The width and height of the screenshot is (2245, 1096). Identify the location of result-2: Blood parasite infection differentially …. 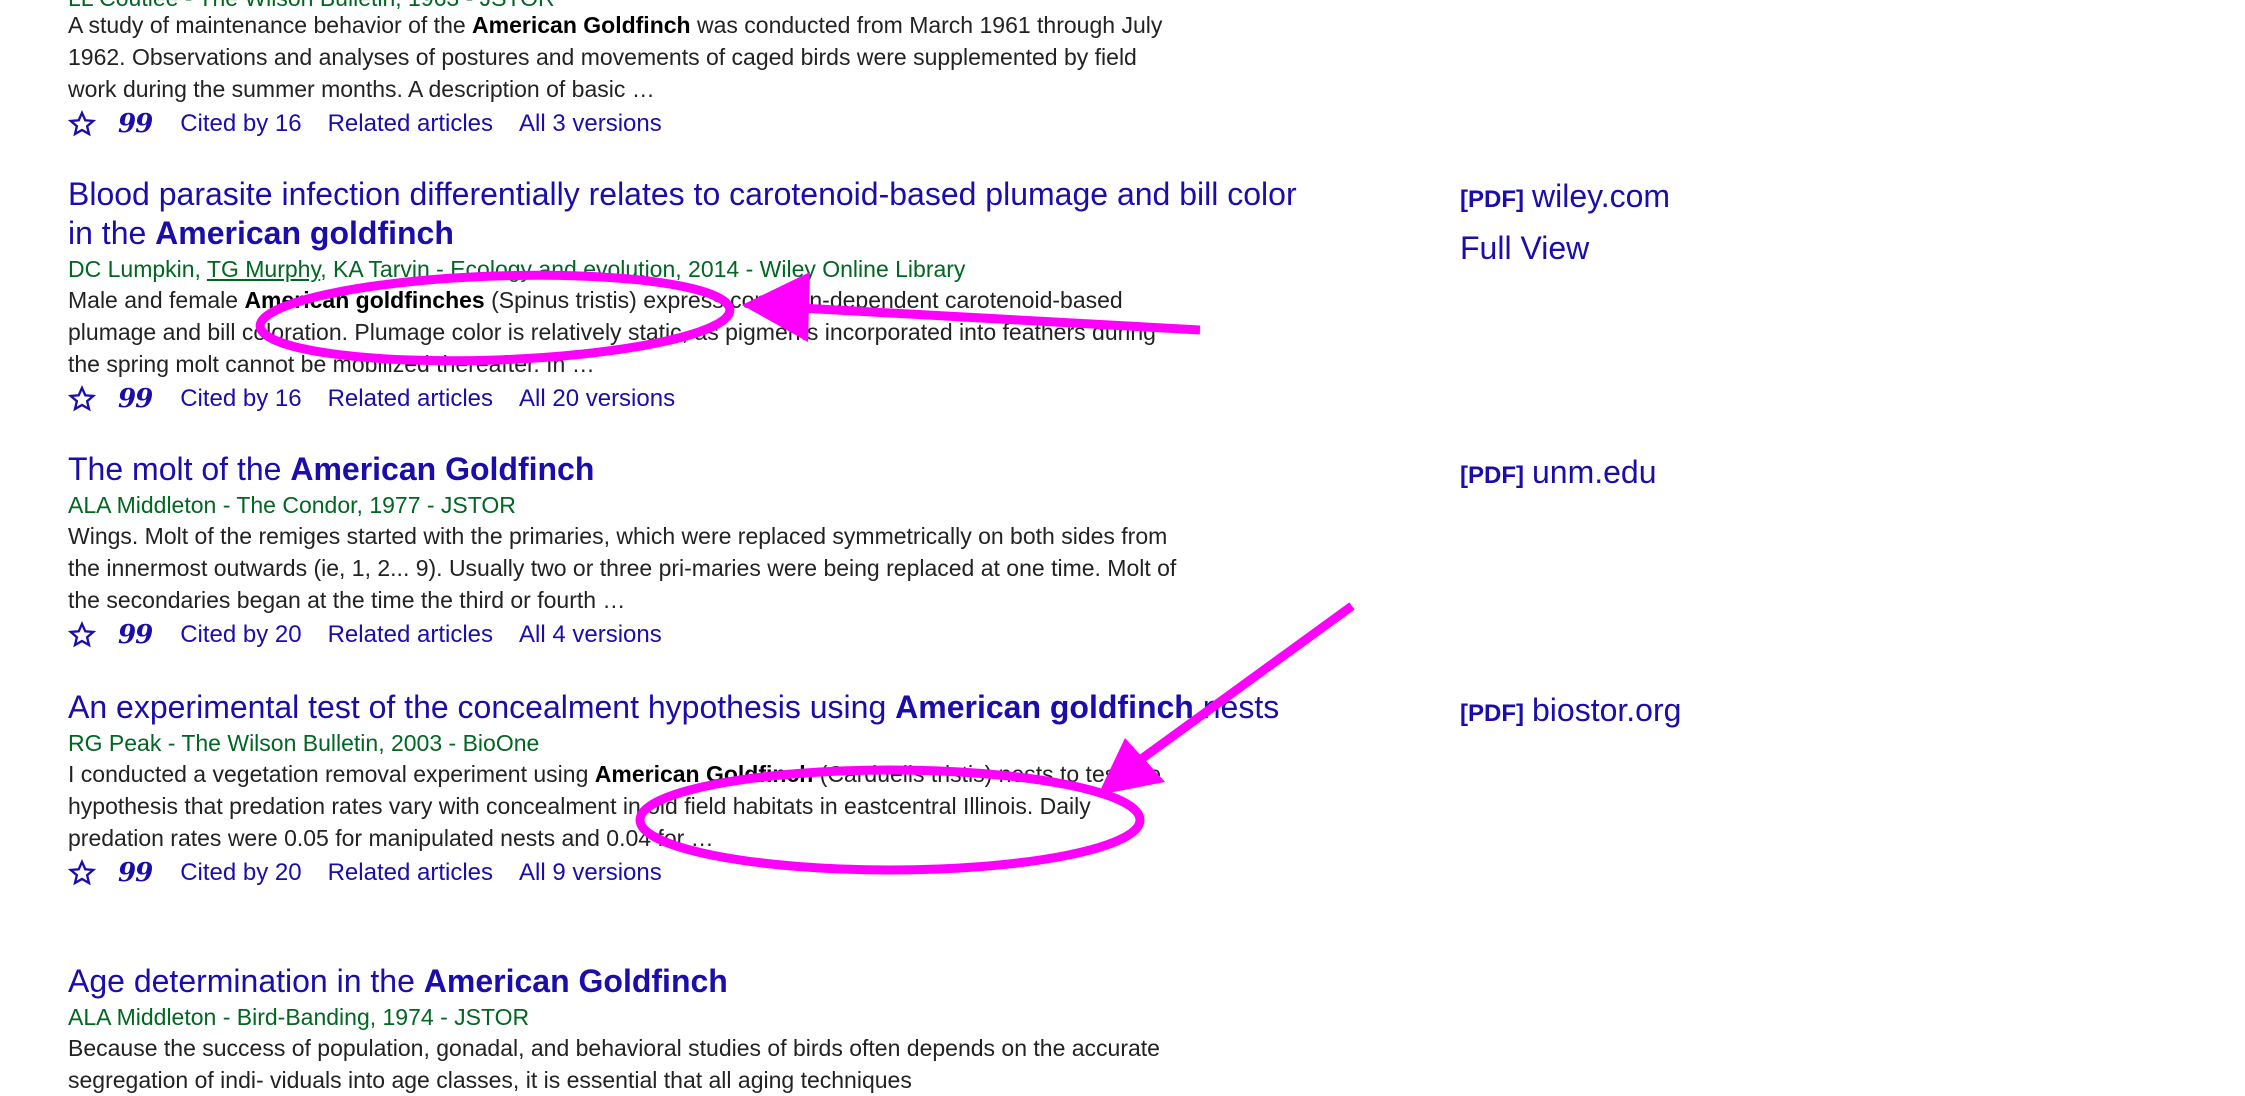
(698, 295).